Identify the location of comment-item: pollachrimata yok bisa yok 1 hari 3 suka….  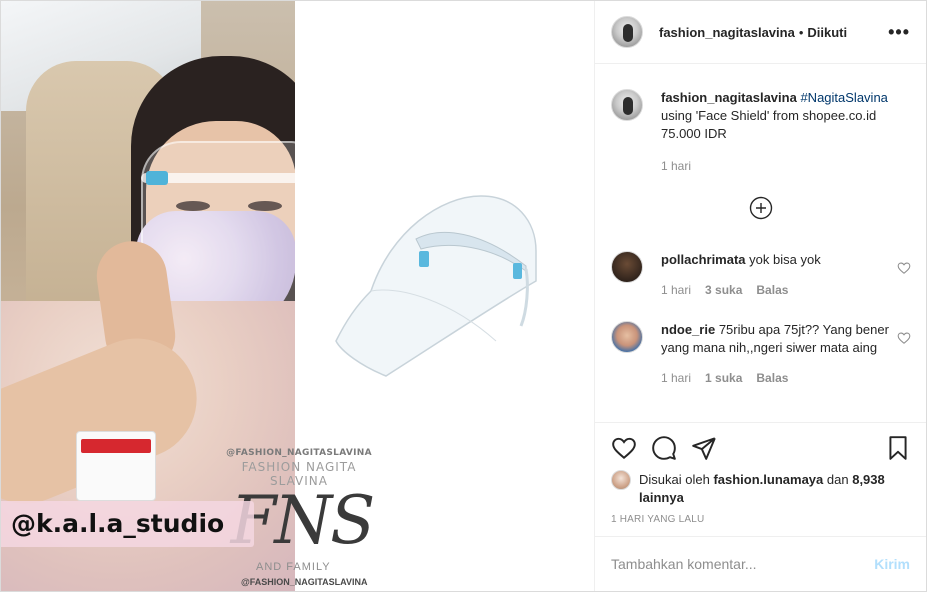
(761, 275).